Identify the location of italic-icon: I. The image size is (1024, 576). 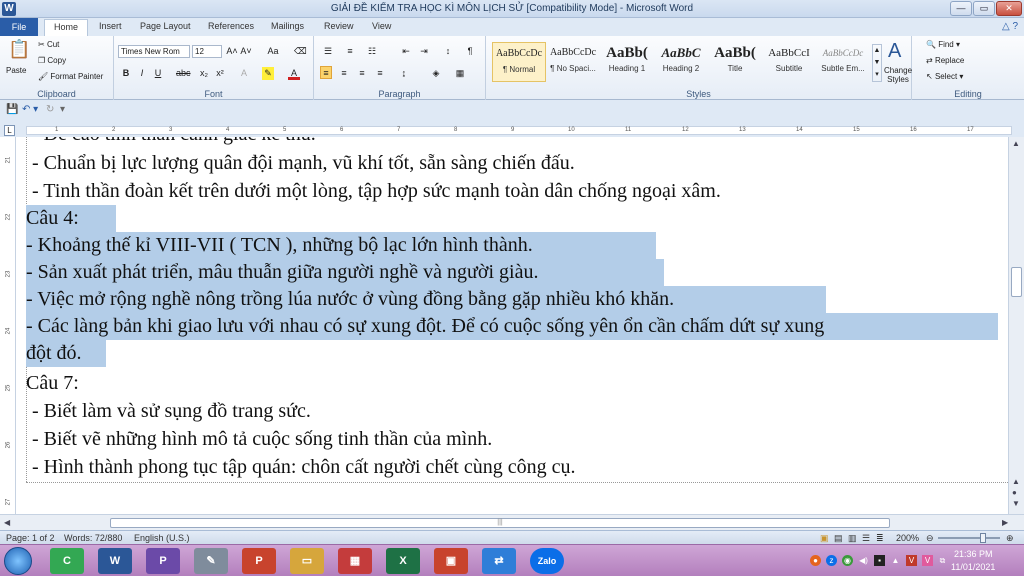
(142, 73).